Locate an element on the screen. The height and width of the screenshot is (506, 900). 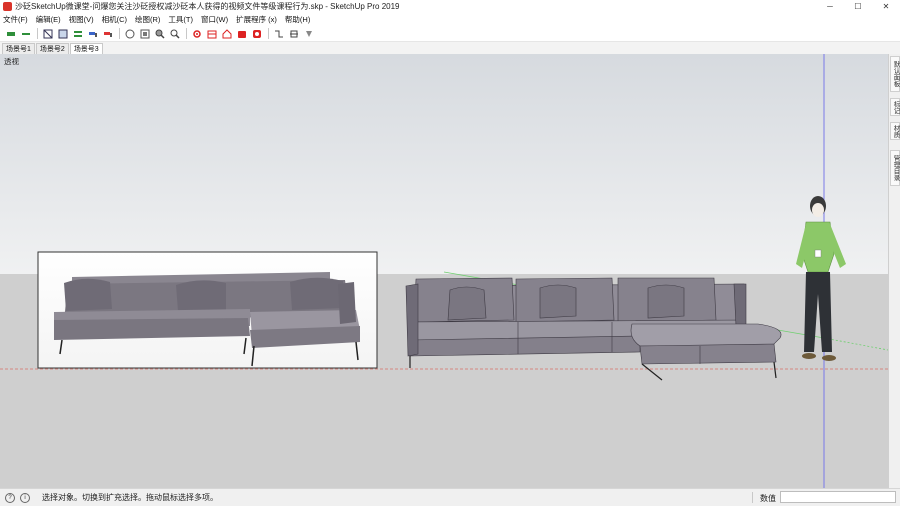
maximize-button: ☐ is located at coordinates (858, 6).